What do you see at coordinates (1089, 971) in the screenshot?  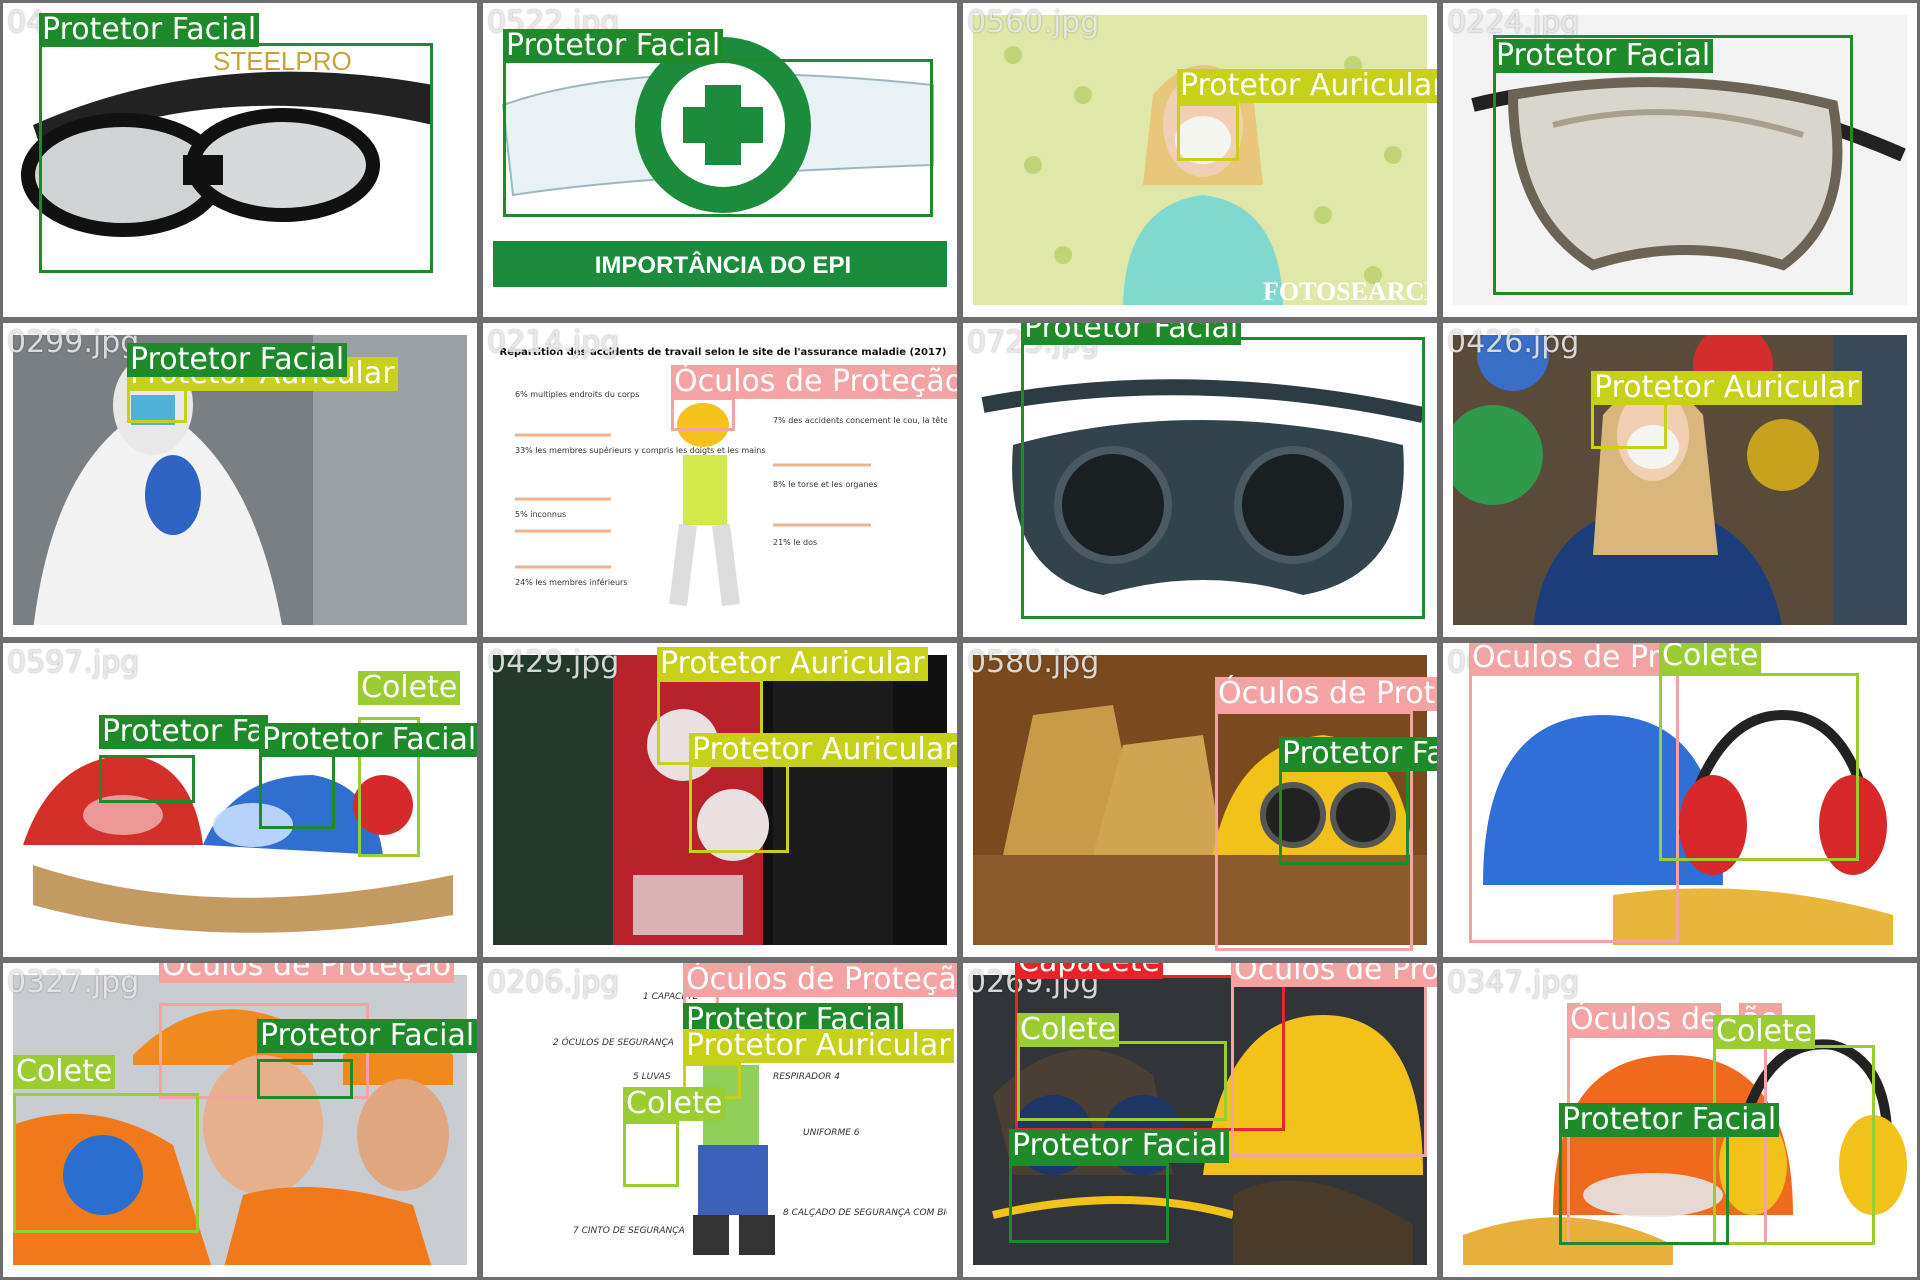 I see `bbox-label: Capacete` at bounding box center [1089, 971].